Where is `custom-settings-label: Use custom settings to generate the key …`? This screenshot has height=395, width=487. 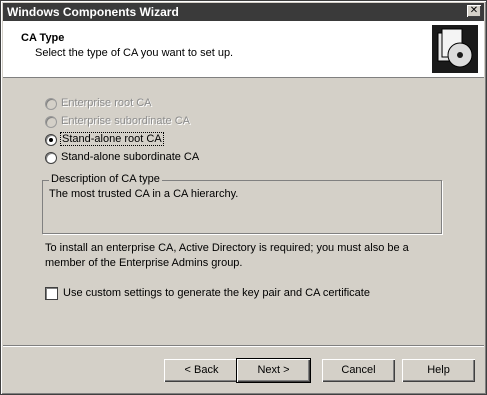
custom-settings-label: Use custom settings to generate the key … is located at coordinates (216, 293).